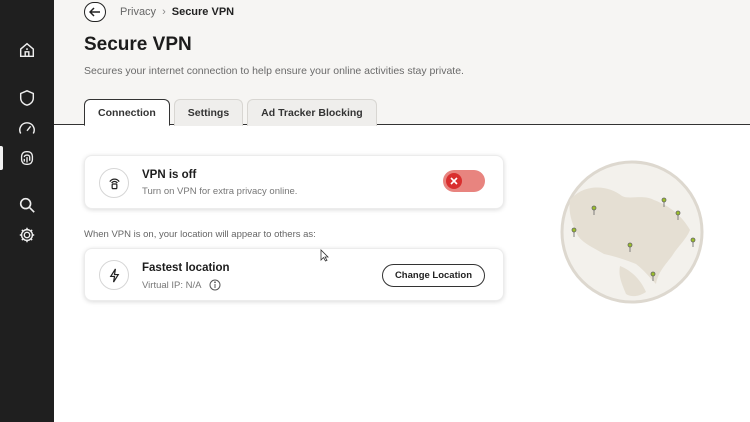  I want to click on virtual-ip-row: Virtual IP: N/A, so click(181, 285).